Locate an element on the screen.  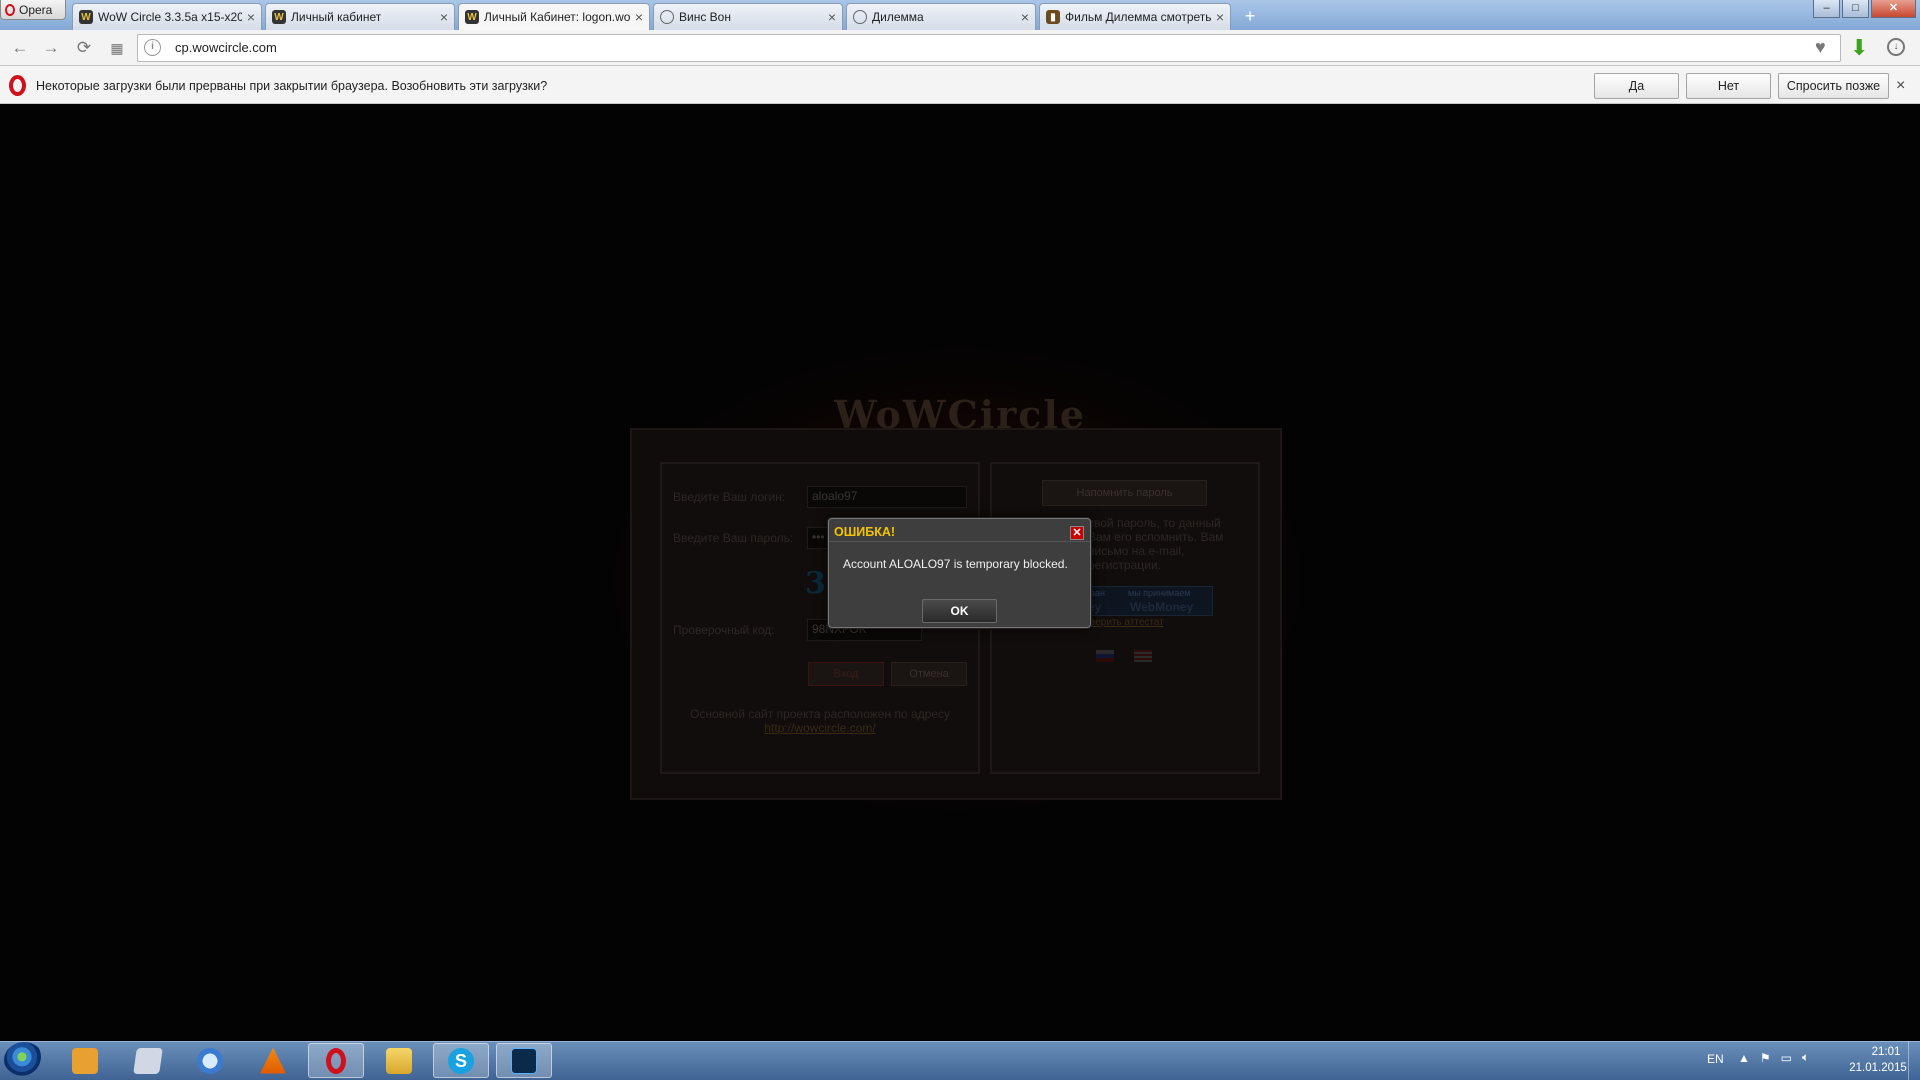
infobar-yes-button: Да is located at coordinates (1636, 86).